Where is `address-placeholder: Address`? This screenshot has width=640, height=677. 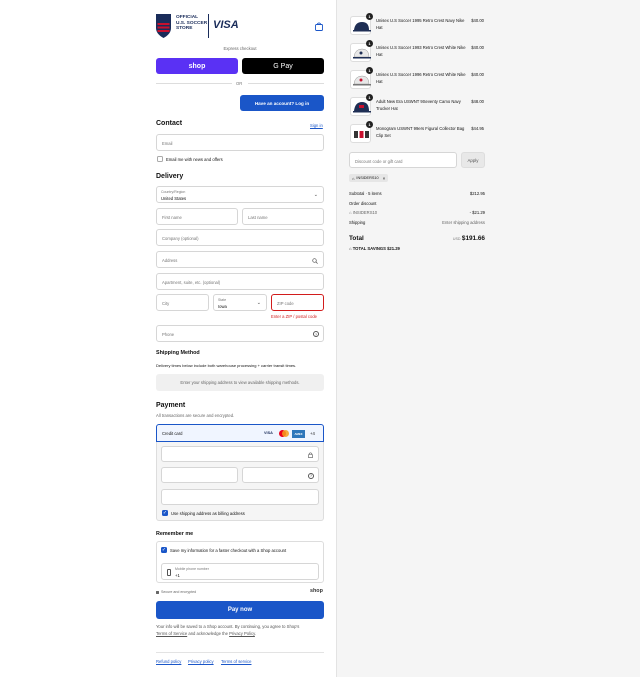 address-placeholder: Address is located at coordinates (170, 260).